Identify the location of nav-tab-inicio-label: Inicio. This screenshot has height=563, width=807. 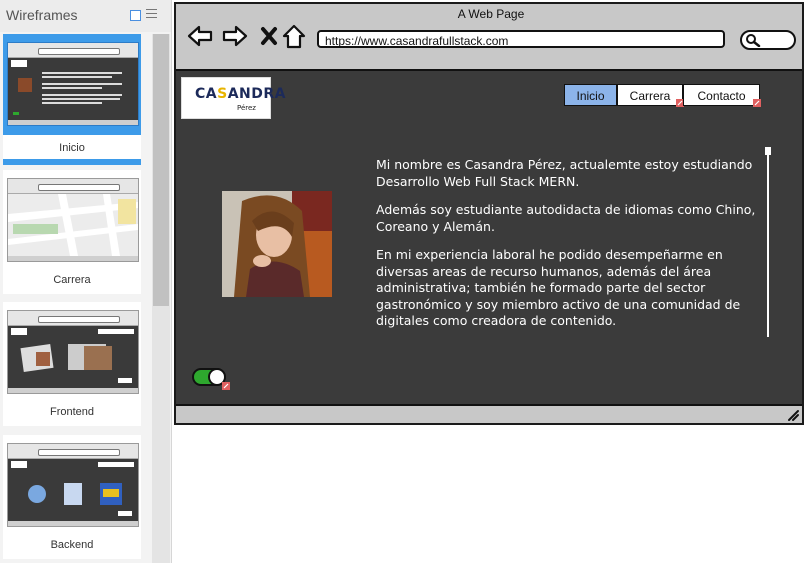
(590, 96).